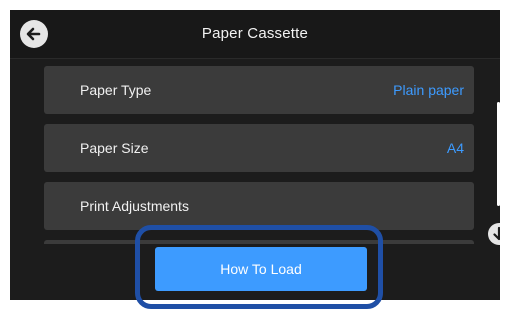 This screenshot has height=309, width=511. I want to click on menu-item-value: A4, so click(455, 148).